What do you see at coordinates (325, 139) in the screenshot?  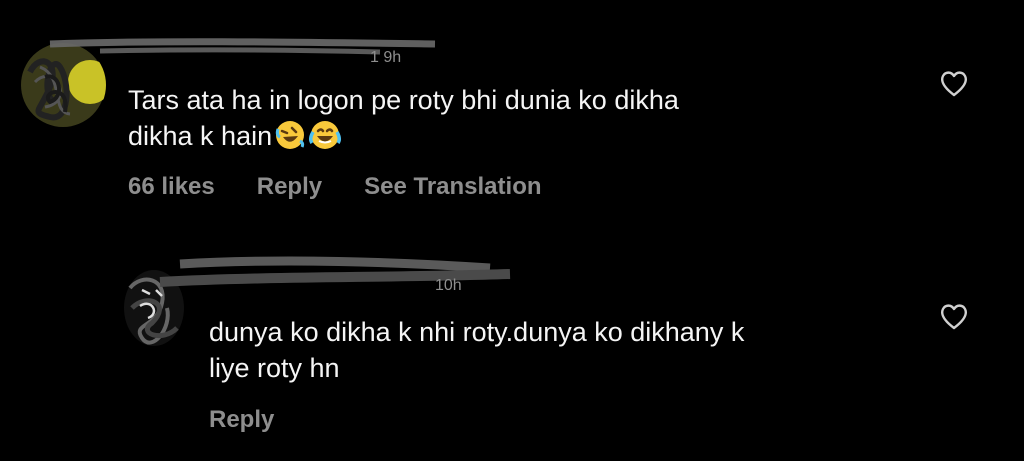 I see `face-with-tears-of-joy-emoji-icon` at bounding box center [325, 139].